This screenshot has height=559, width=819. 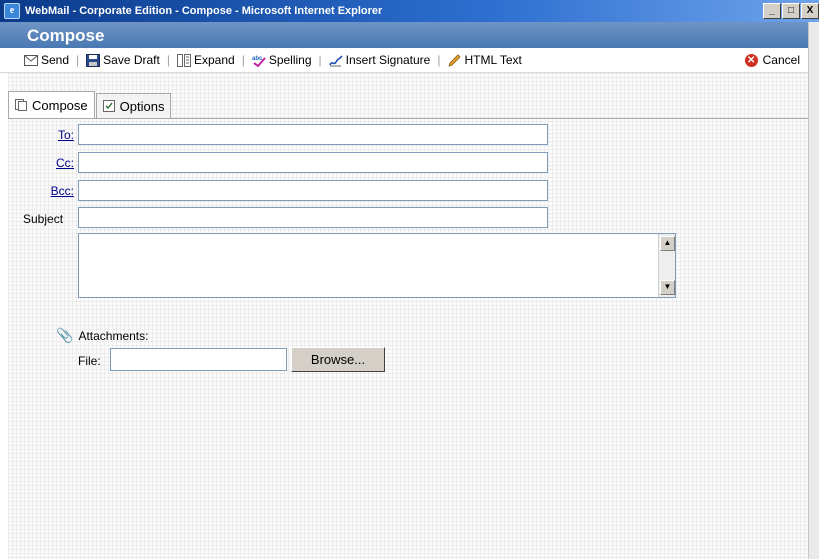 I want to click on spelling-button: abc Spelling, so click(x=282, y=60).